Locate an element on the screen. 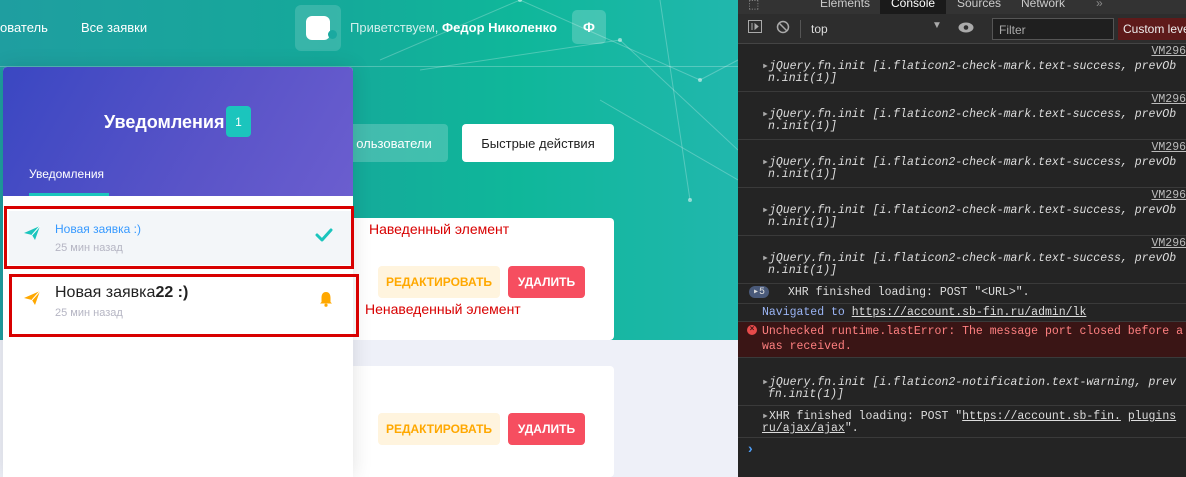  repeat-count-badge: ▸5 is located at coordinates (759, 292).